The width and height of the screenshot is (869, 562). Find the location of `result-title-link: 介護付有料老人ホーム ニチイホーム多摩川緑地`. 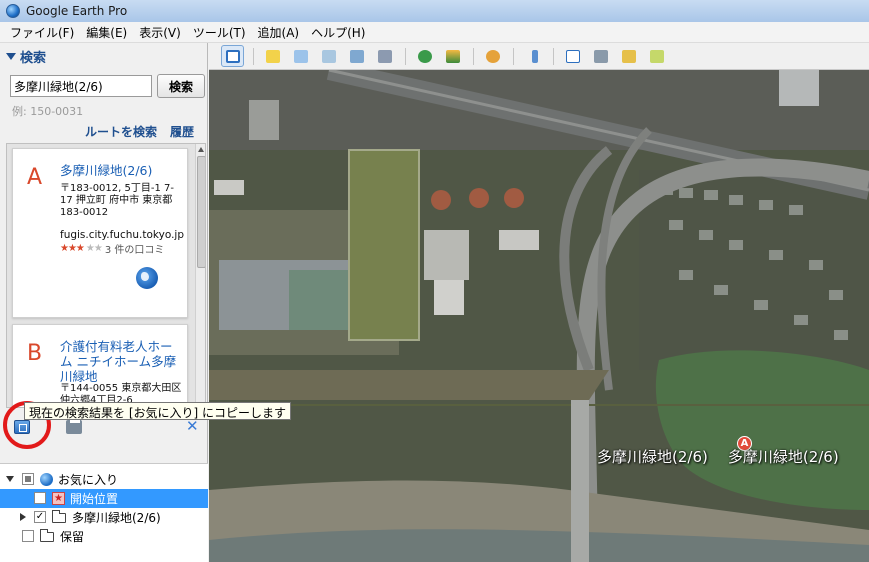

result-title-link: 介護付有料老人ホーム ニチイホーム多摩川緑地 is located at coordinates (122, 361).